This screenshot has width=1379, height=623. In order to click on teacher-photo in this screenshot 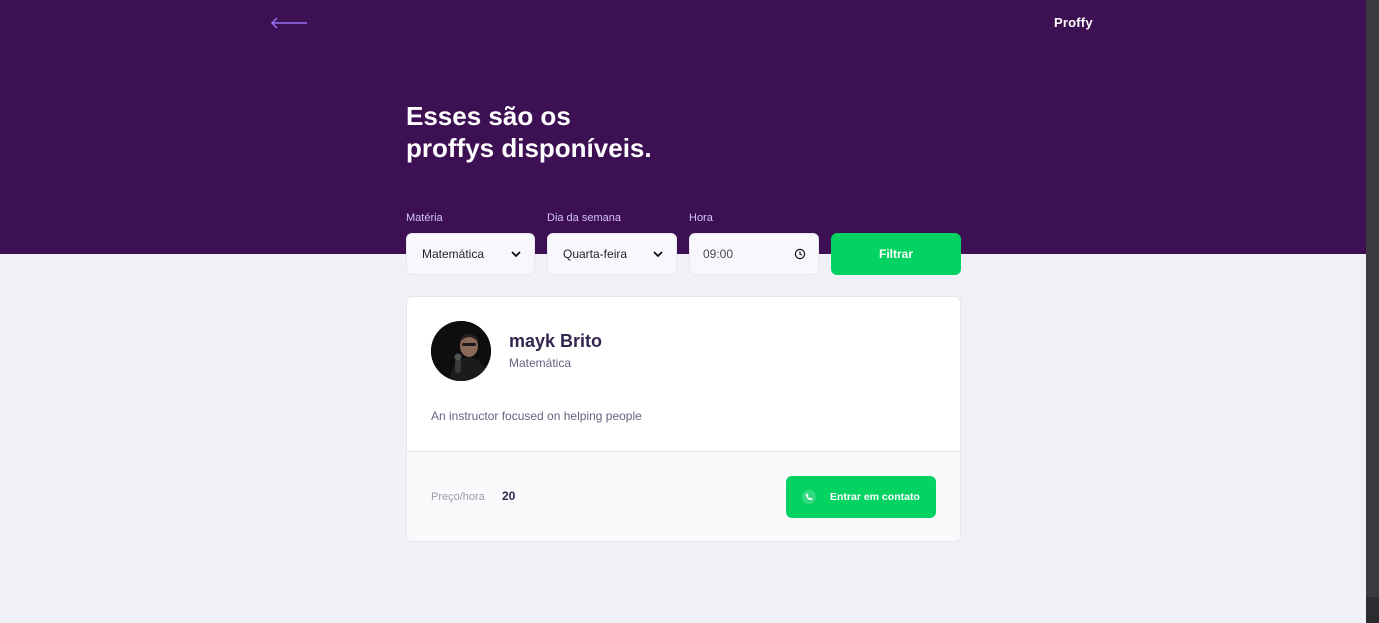, I will do `click(461, 351)`.